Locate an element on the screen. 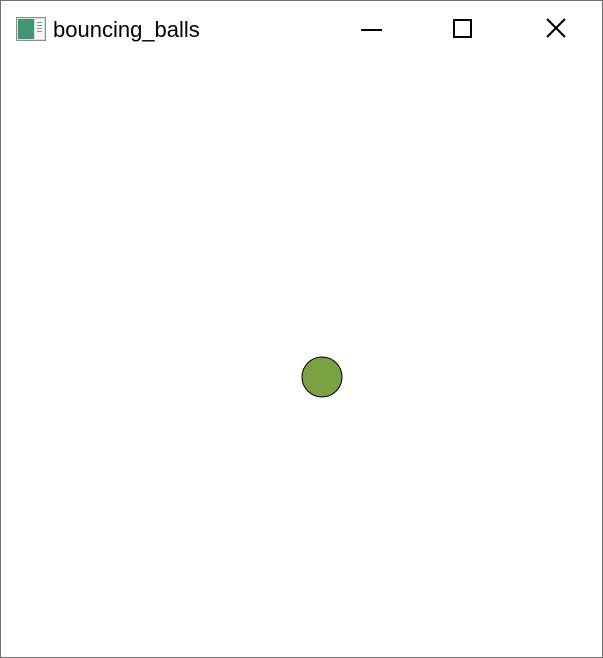 The image size is (603, 658). maximize-button is located at coordinates (462, 30).